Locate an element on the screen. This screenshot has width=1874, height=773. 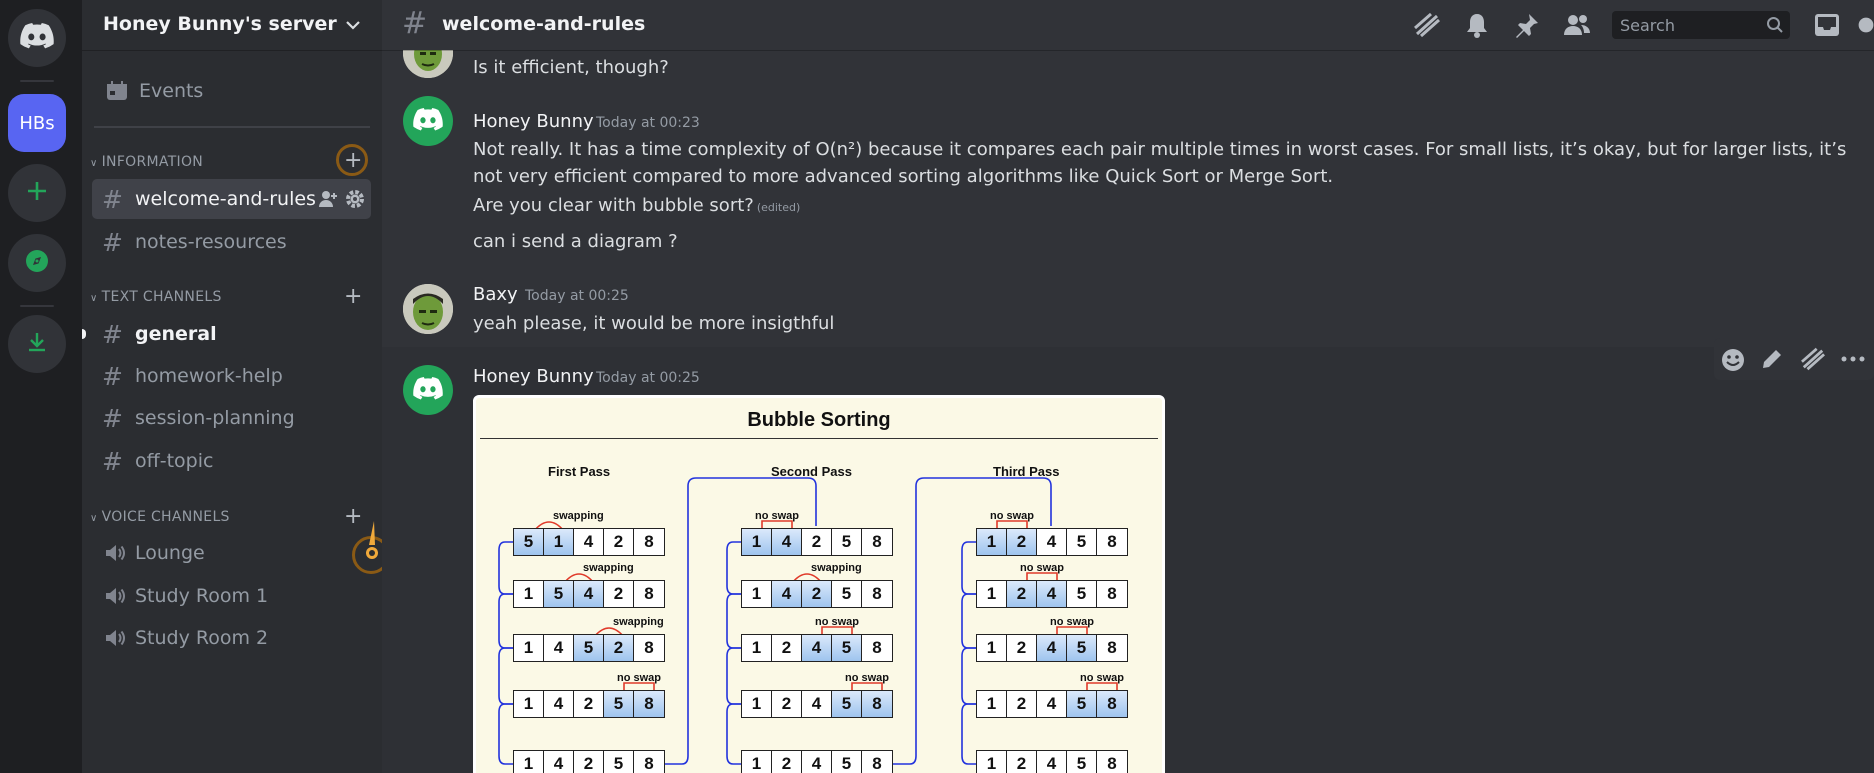
message-author: Baxy is located at coordinates (495, 294).